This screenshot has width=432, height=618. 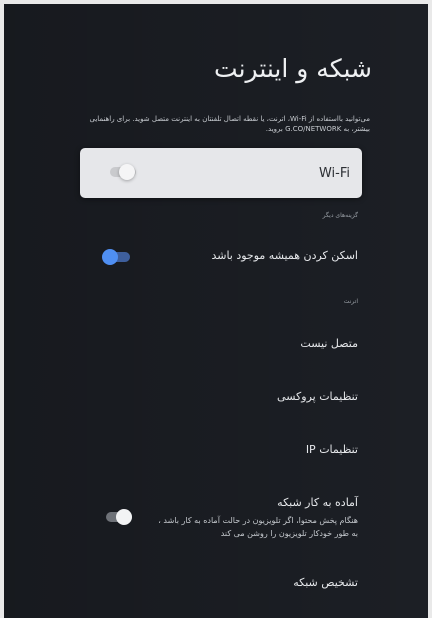 I want to click on always-scan-switch-knob, so click(x=110, y=257).